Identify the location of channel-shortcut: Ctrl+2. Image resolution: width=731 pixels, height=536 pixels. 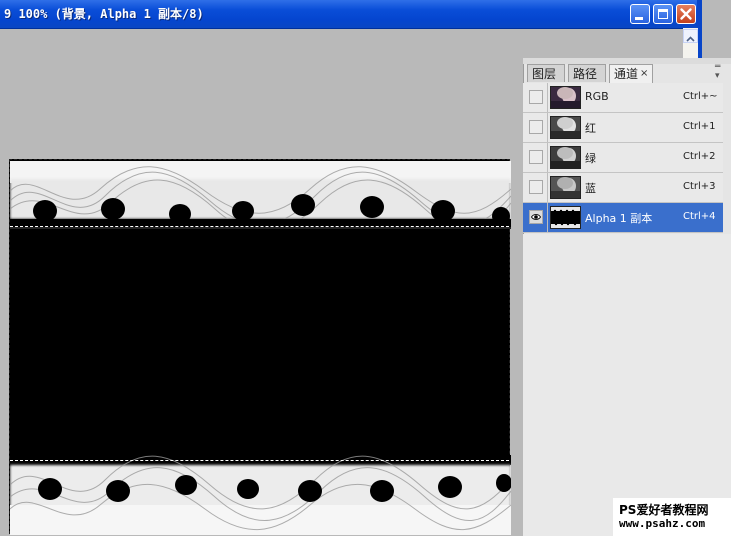
(699, 156).